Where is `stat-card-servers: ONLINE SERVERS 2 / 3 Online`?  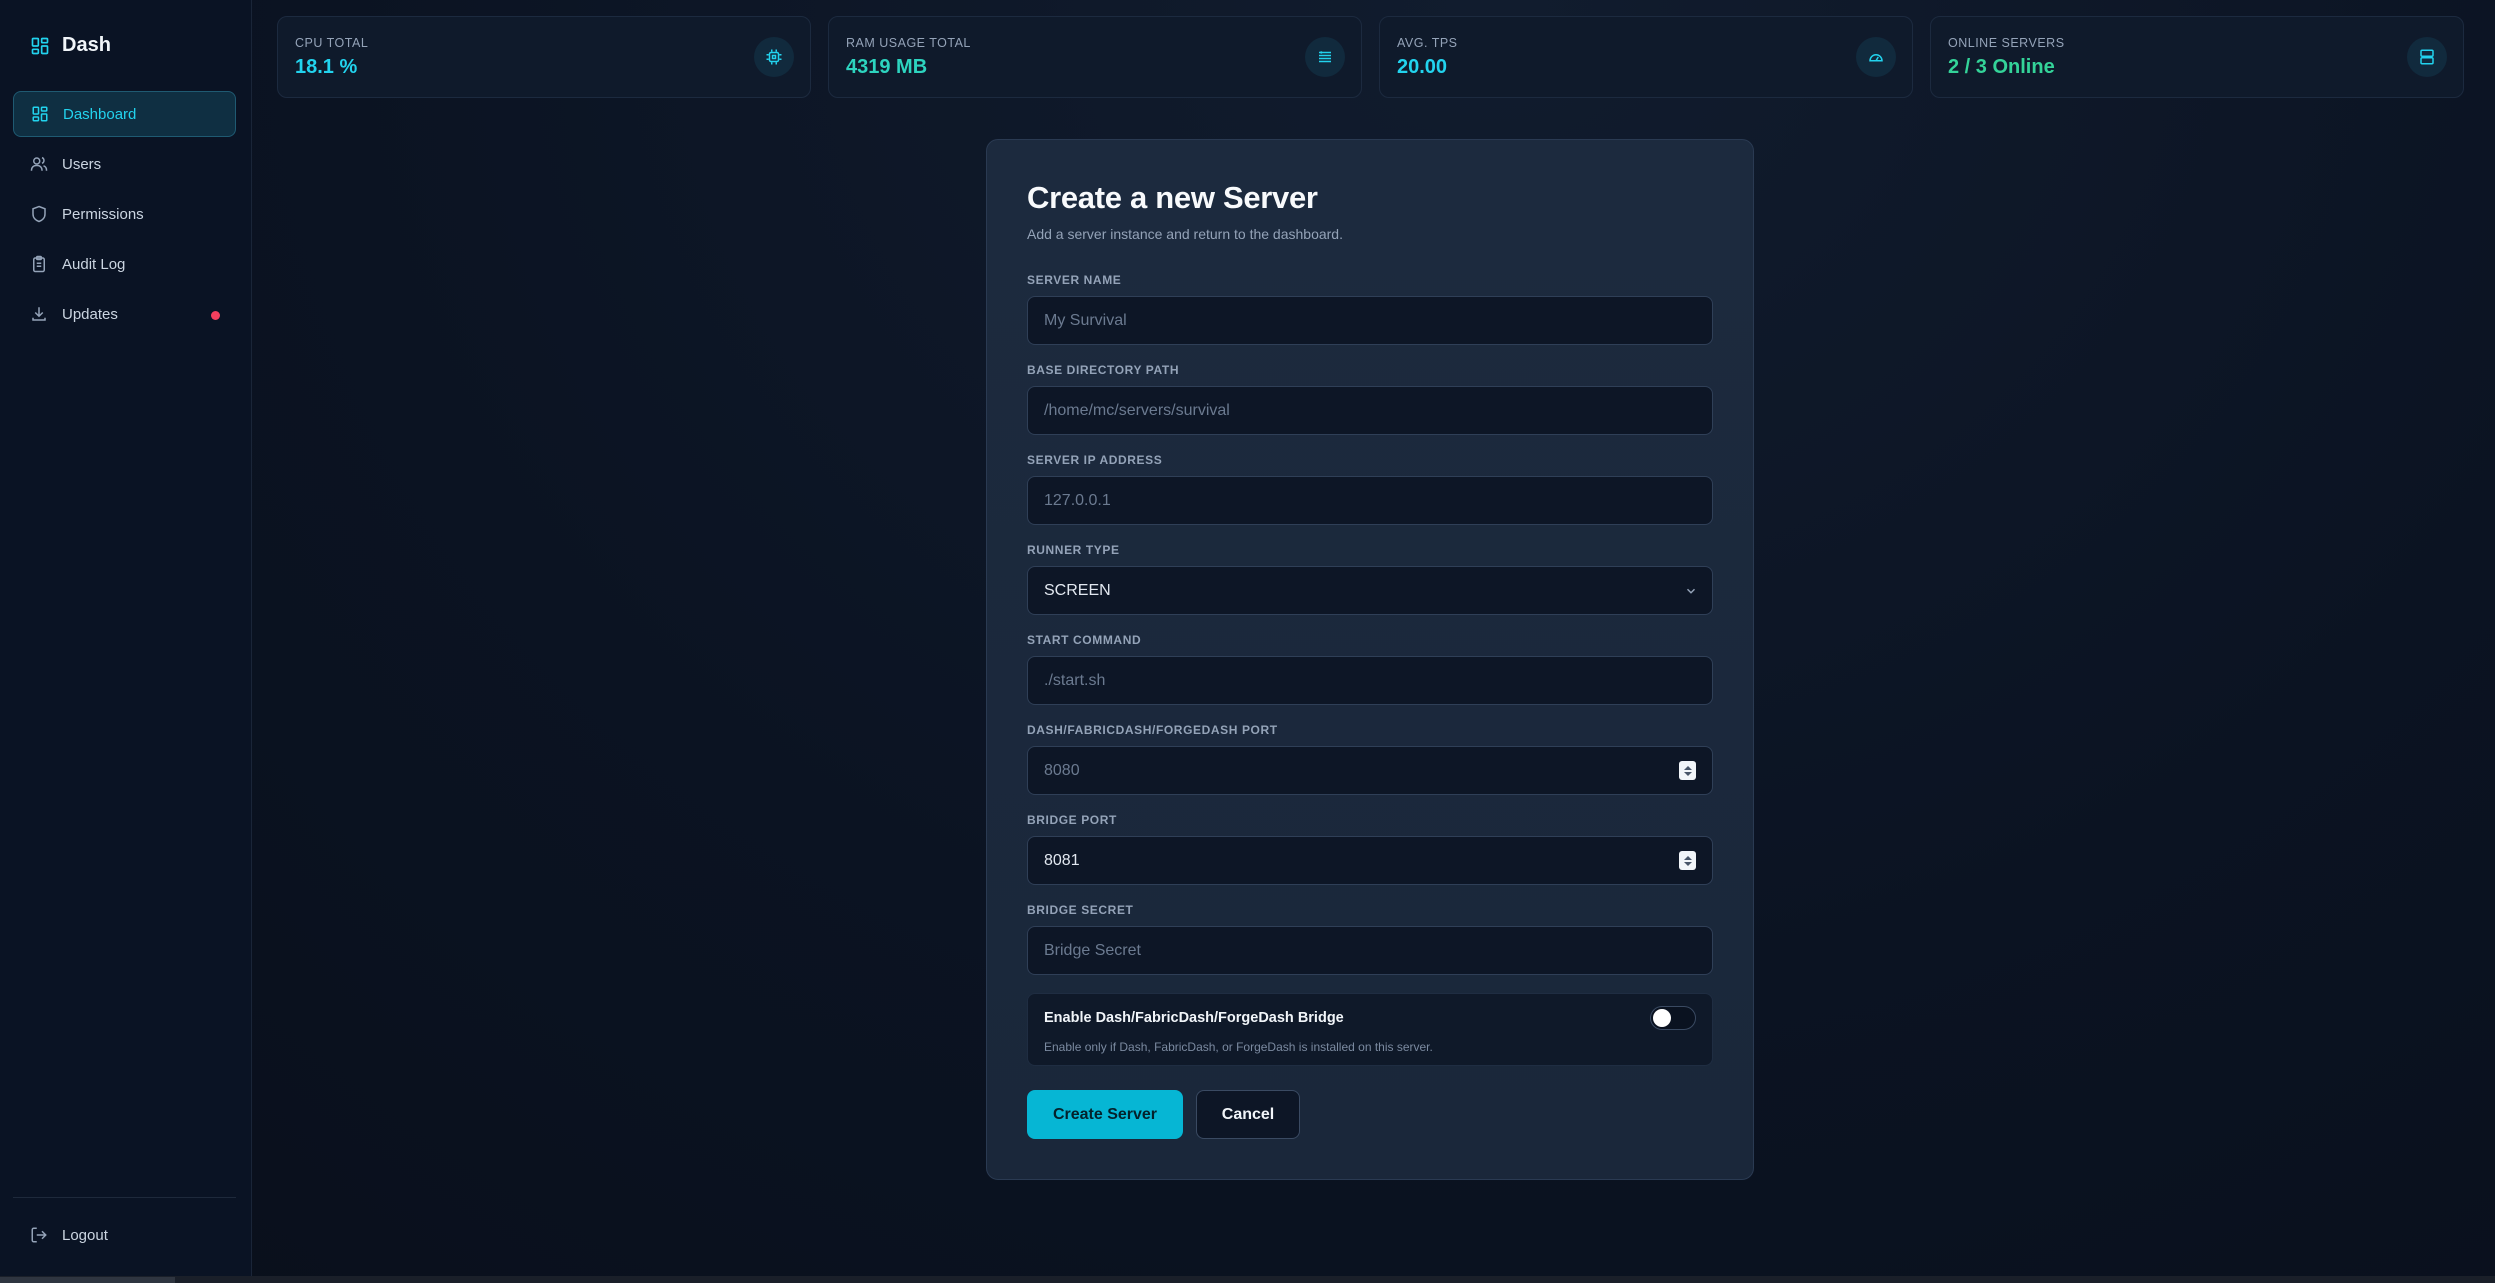
stat-card-servers: ONLINE SERVERS 2 / 3 Online is located at coordinates (2197, 57).